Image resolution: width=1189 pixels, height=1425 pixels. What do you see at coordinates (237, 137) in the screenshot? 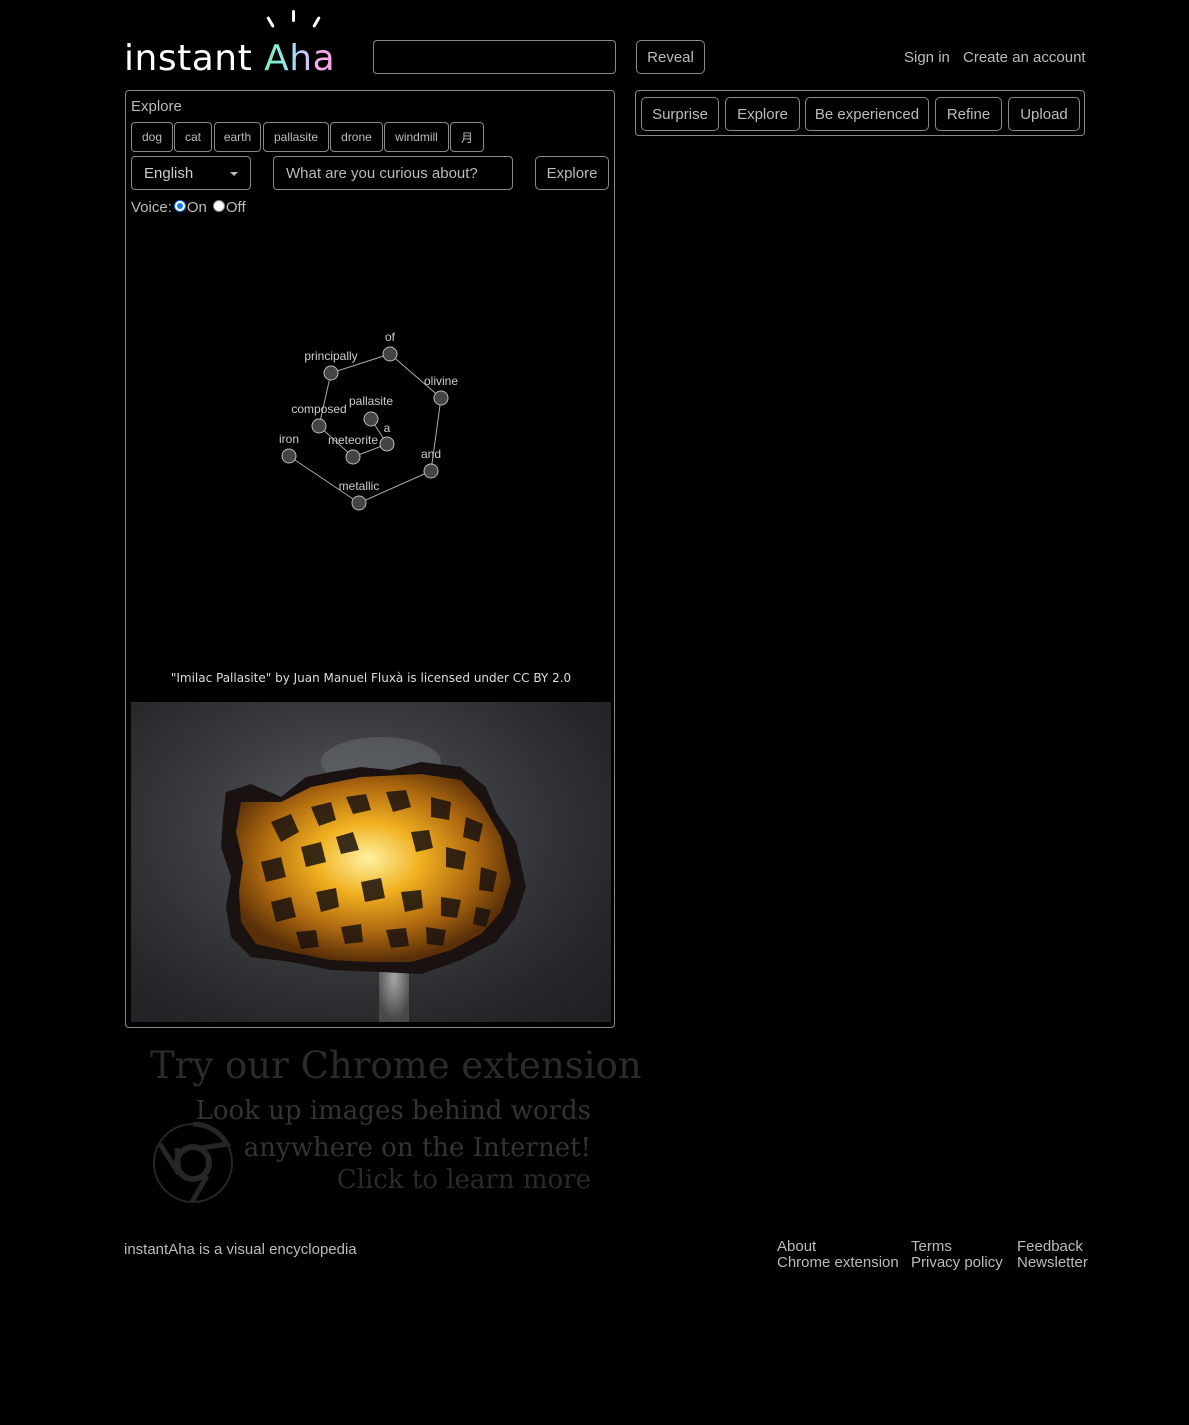
I see `chip-earth: earth` at bounding box center [237, 137].